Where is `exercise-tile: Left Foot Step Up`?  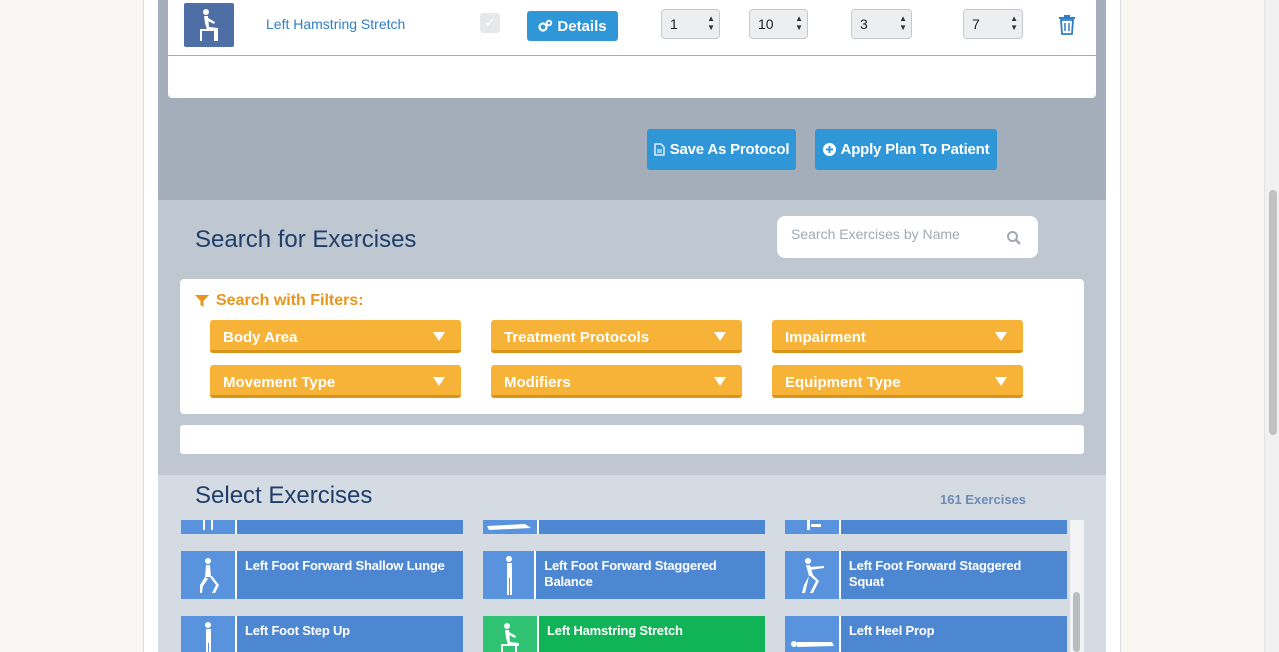 exercise-tile: Left Foot Step Up is located at coordinates (322, 634).